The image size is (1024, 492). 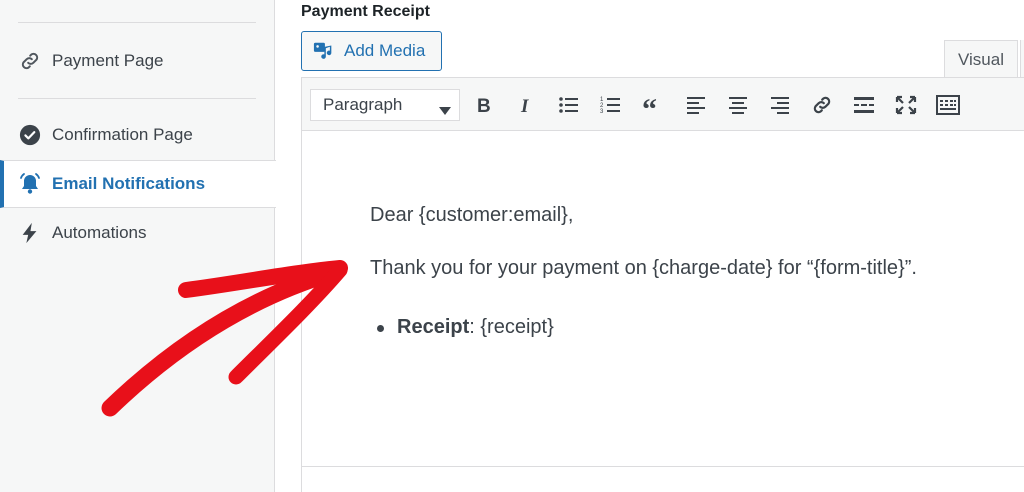 I want to click on editor-footer, so click(x=662, y=479).